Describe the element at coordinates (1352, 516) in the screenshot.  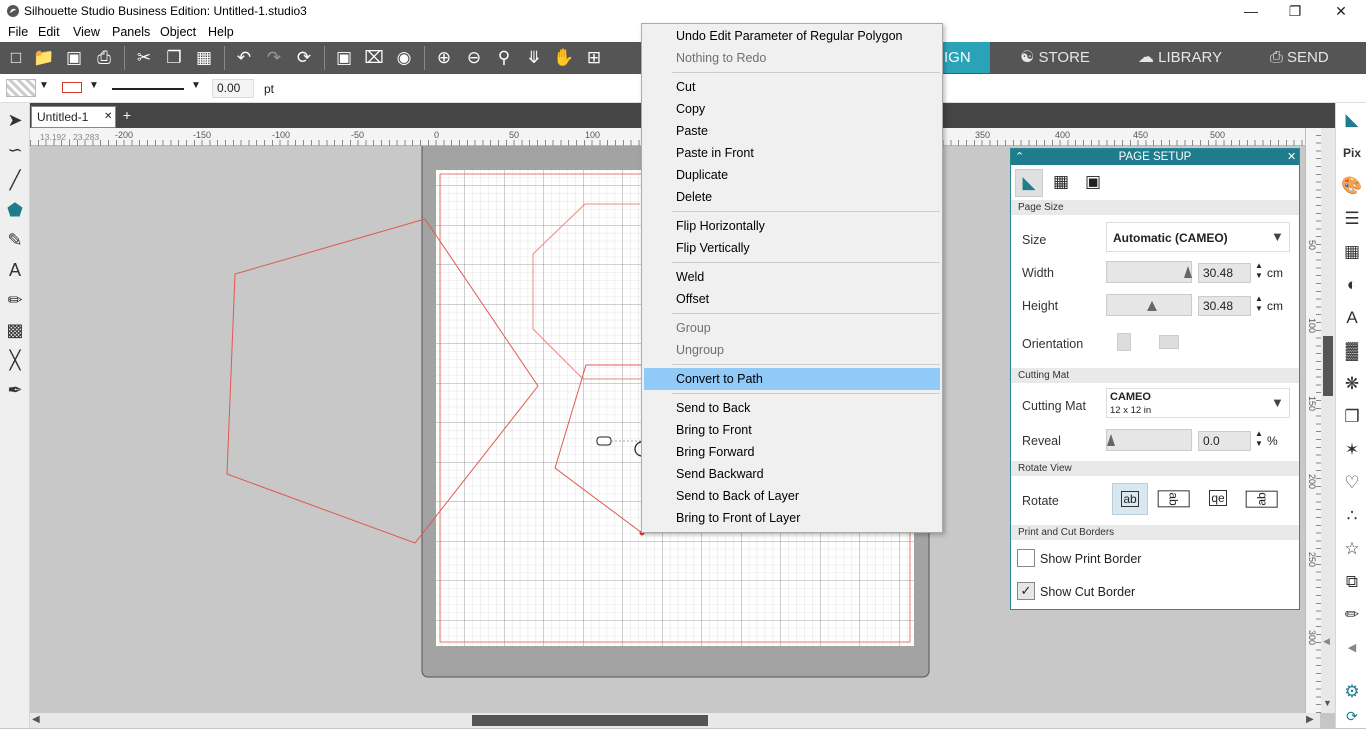
I see `rhinestone-icon: ∴` at that location.